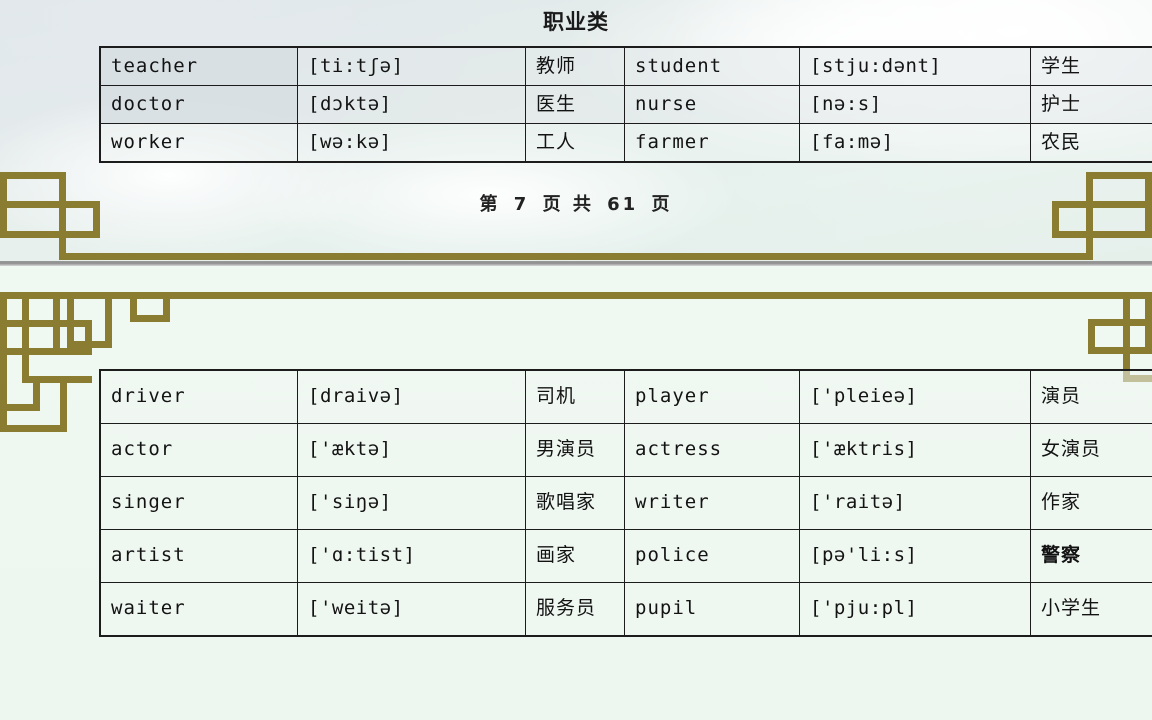 Image resolution: width=1152 pixels, height=720 pixels. What do you see at coordinates (575, 105) in the screenshot?
I see `cell-word-cn: 医生` at bounding box center [575, 105].